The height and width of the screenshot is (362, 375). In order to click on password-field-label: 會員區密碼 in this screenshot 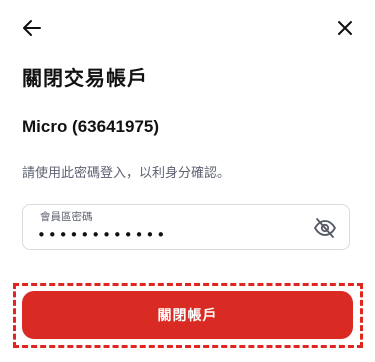, I will do `click(66, 217)`.